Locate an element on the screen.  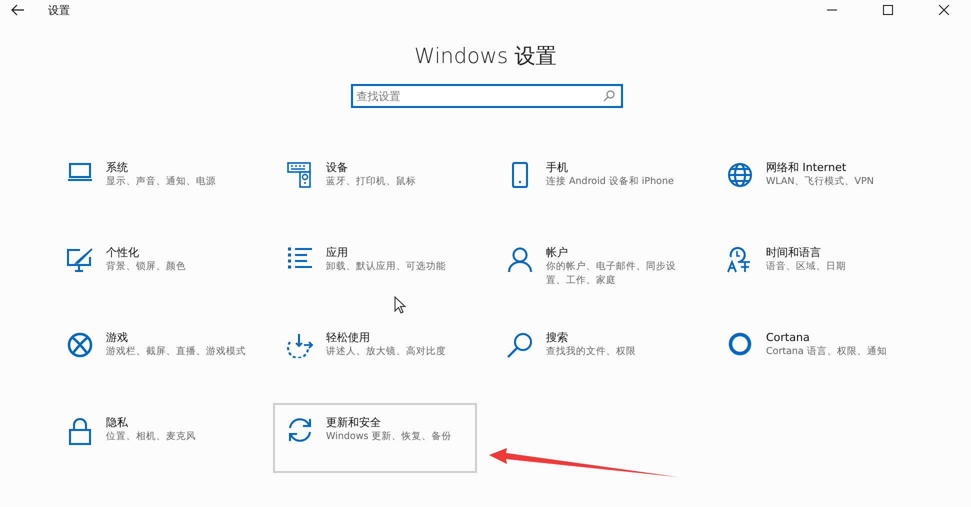
settings-tile: 设备 蓝牙、打印机、鼠标 is located at coordinates (375, 183).